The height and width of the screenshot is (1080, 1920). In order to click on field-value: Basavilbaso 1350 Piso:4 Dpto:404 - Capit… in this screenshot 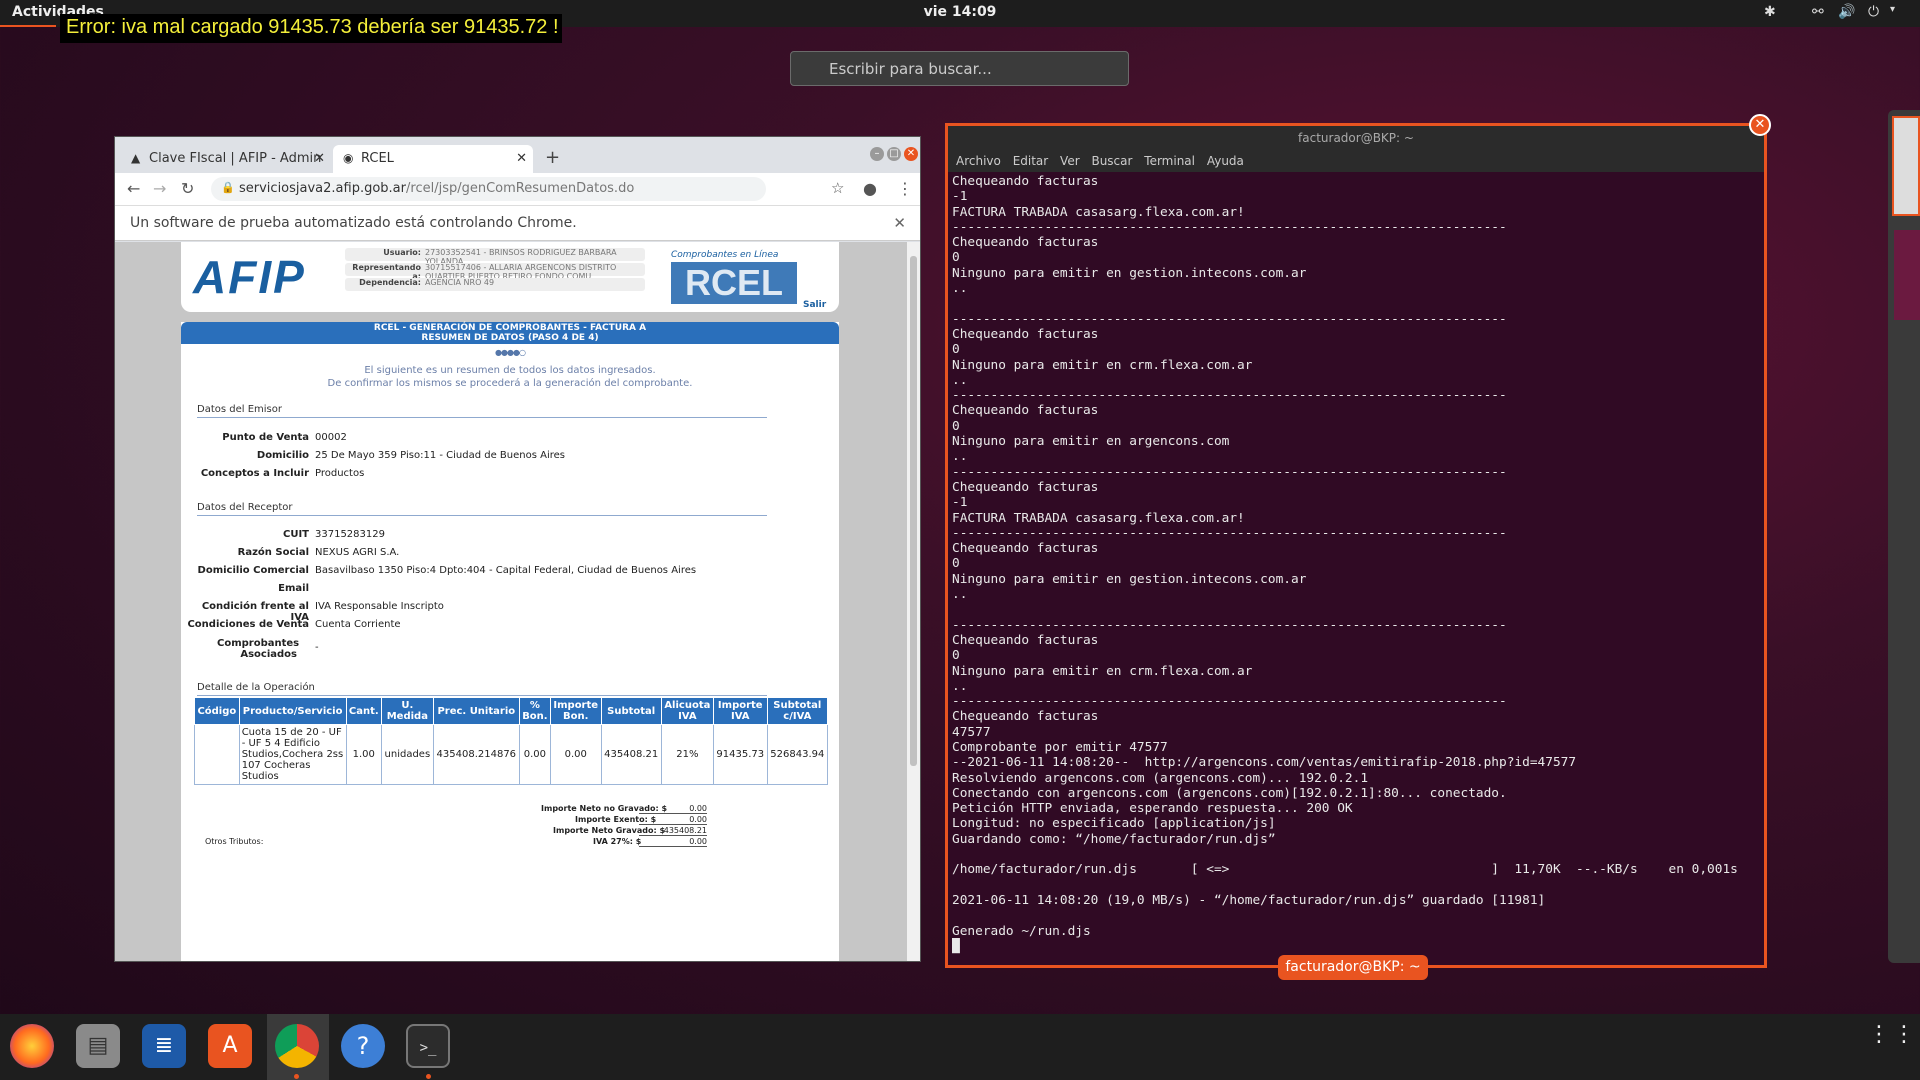, I will do `click(506, 570)`.